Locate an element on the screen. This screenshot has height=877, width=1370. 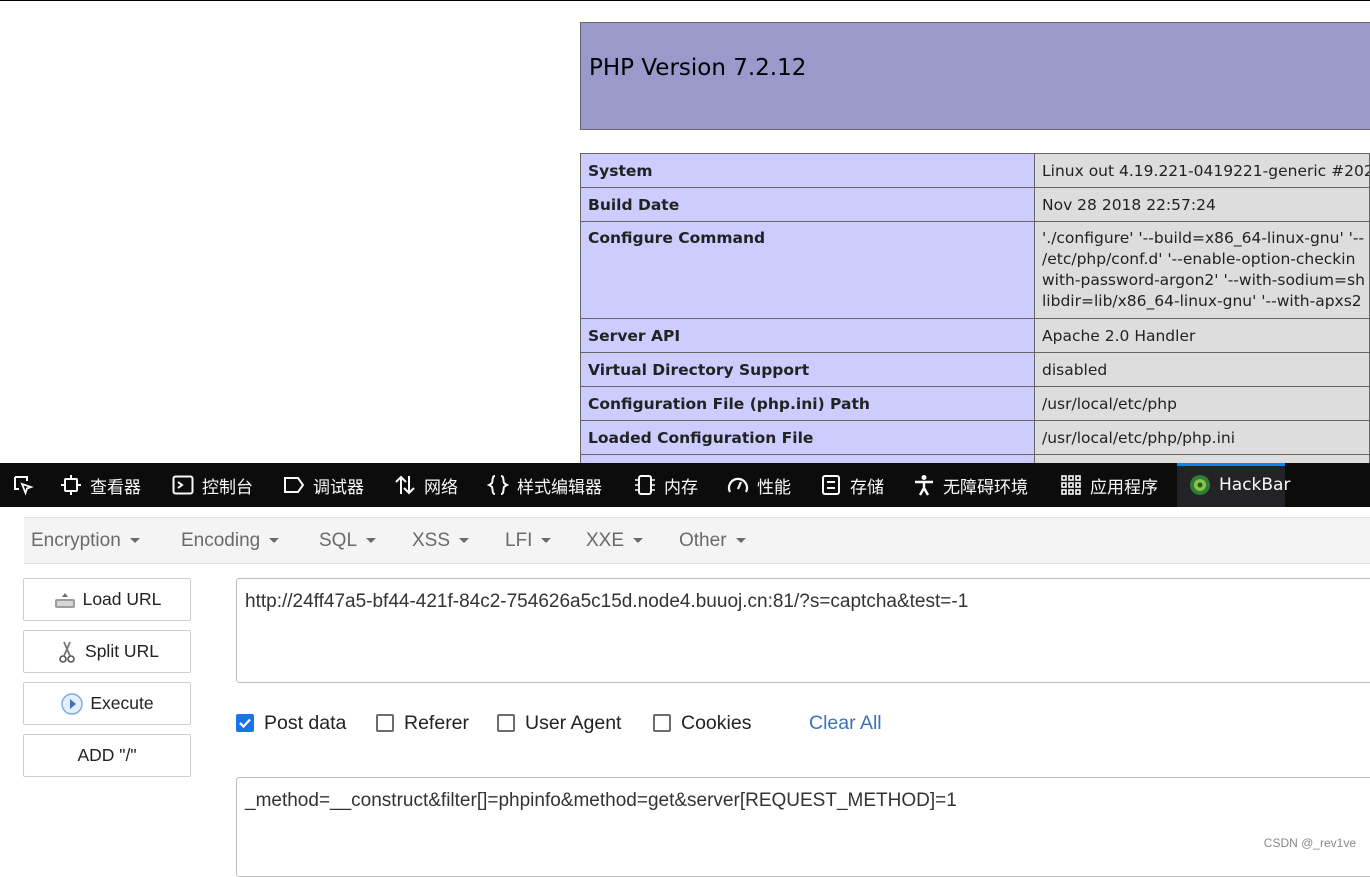
row-value: Linux out 4.19.221-0419221-generic #202 is located at coordinates (1202, 170).